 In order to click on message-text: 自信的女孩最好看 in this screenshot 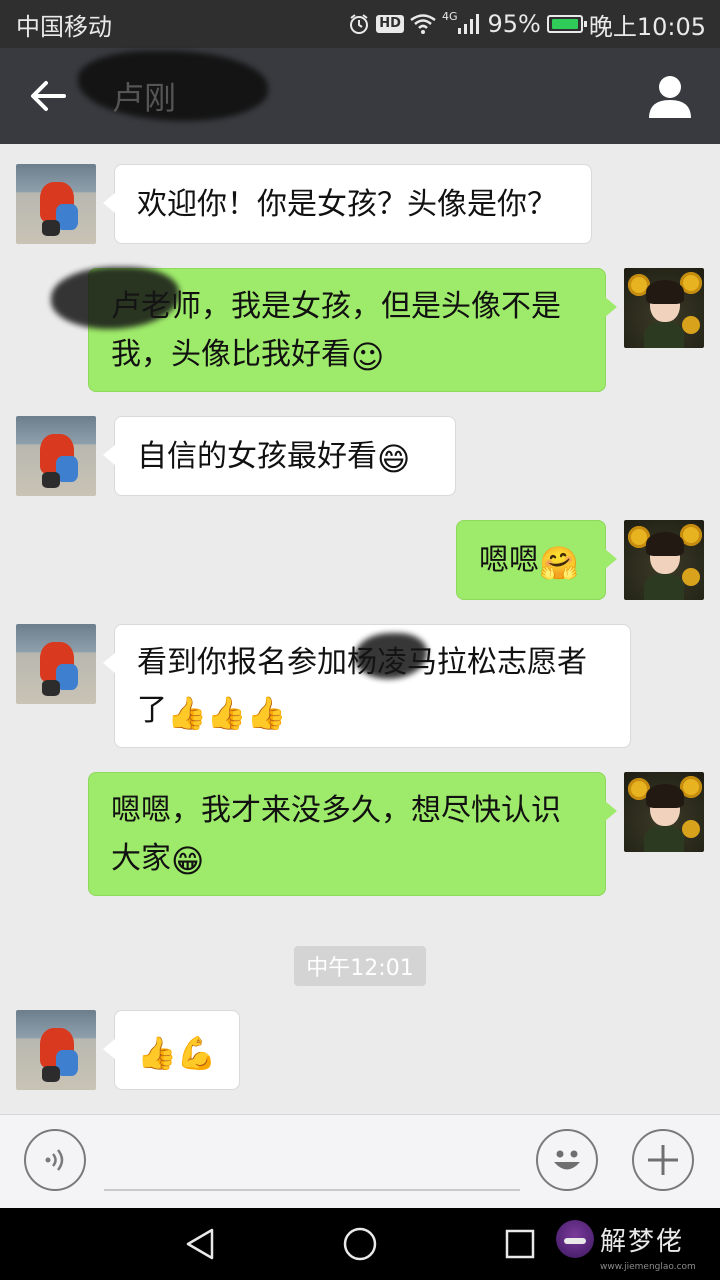, I will do `click(257, 456)`.